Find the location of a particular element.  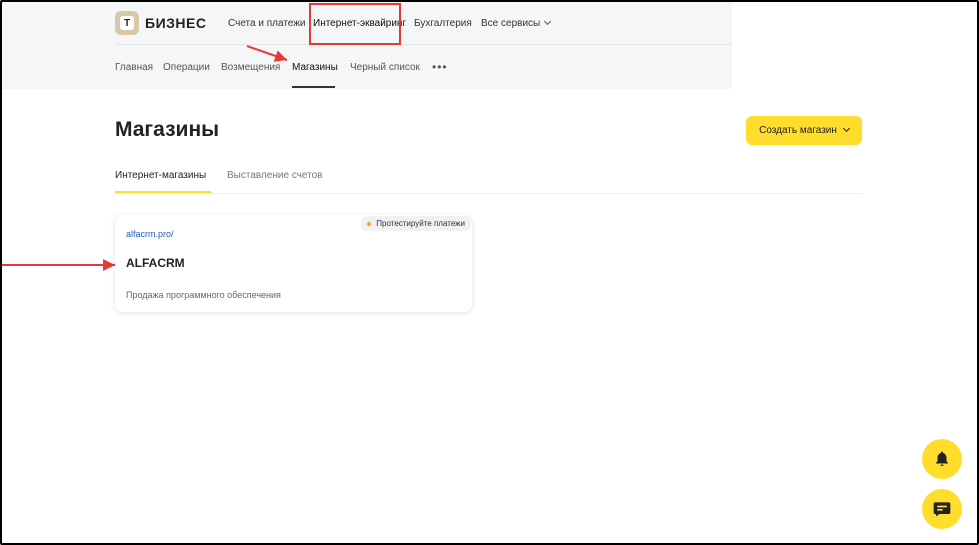

chat-icon is located at coordinates (942, 509).